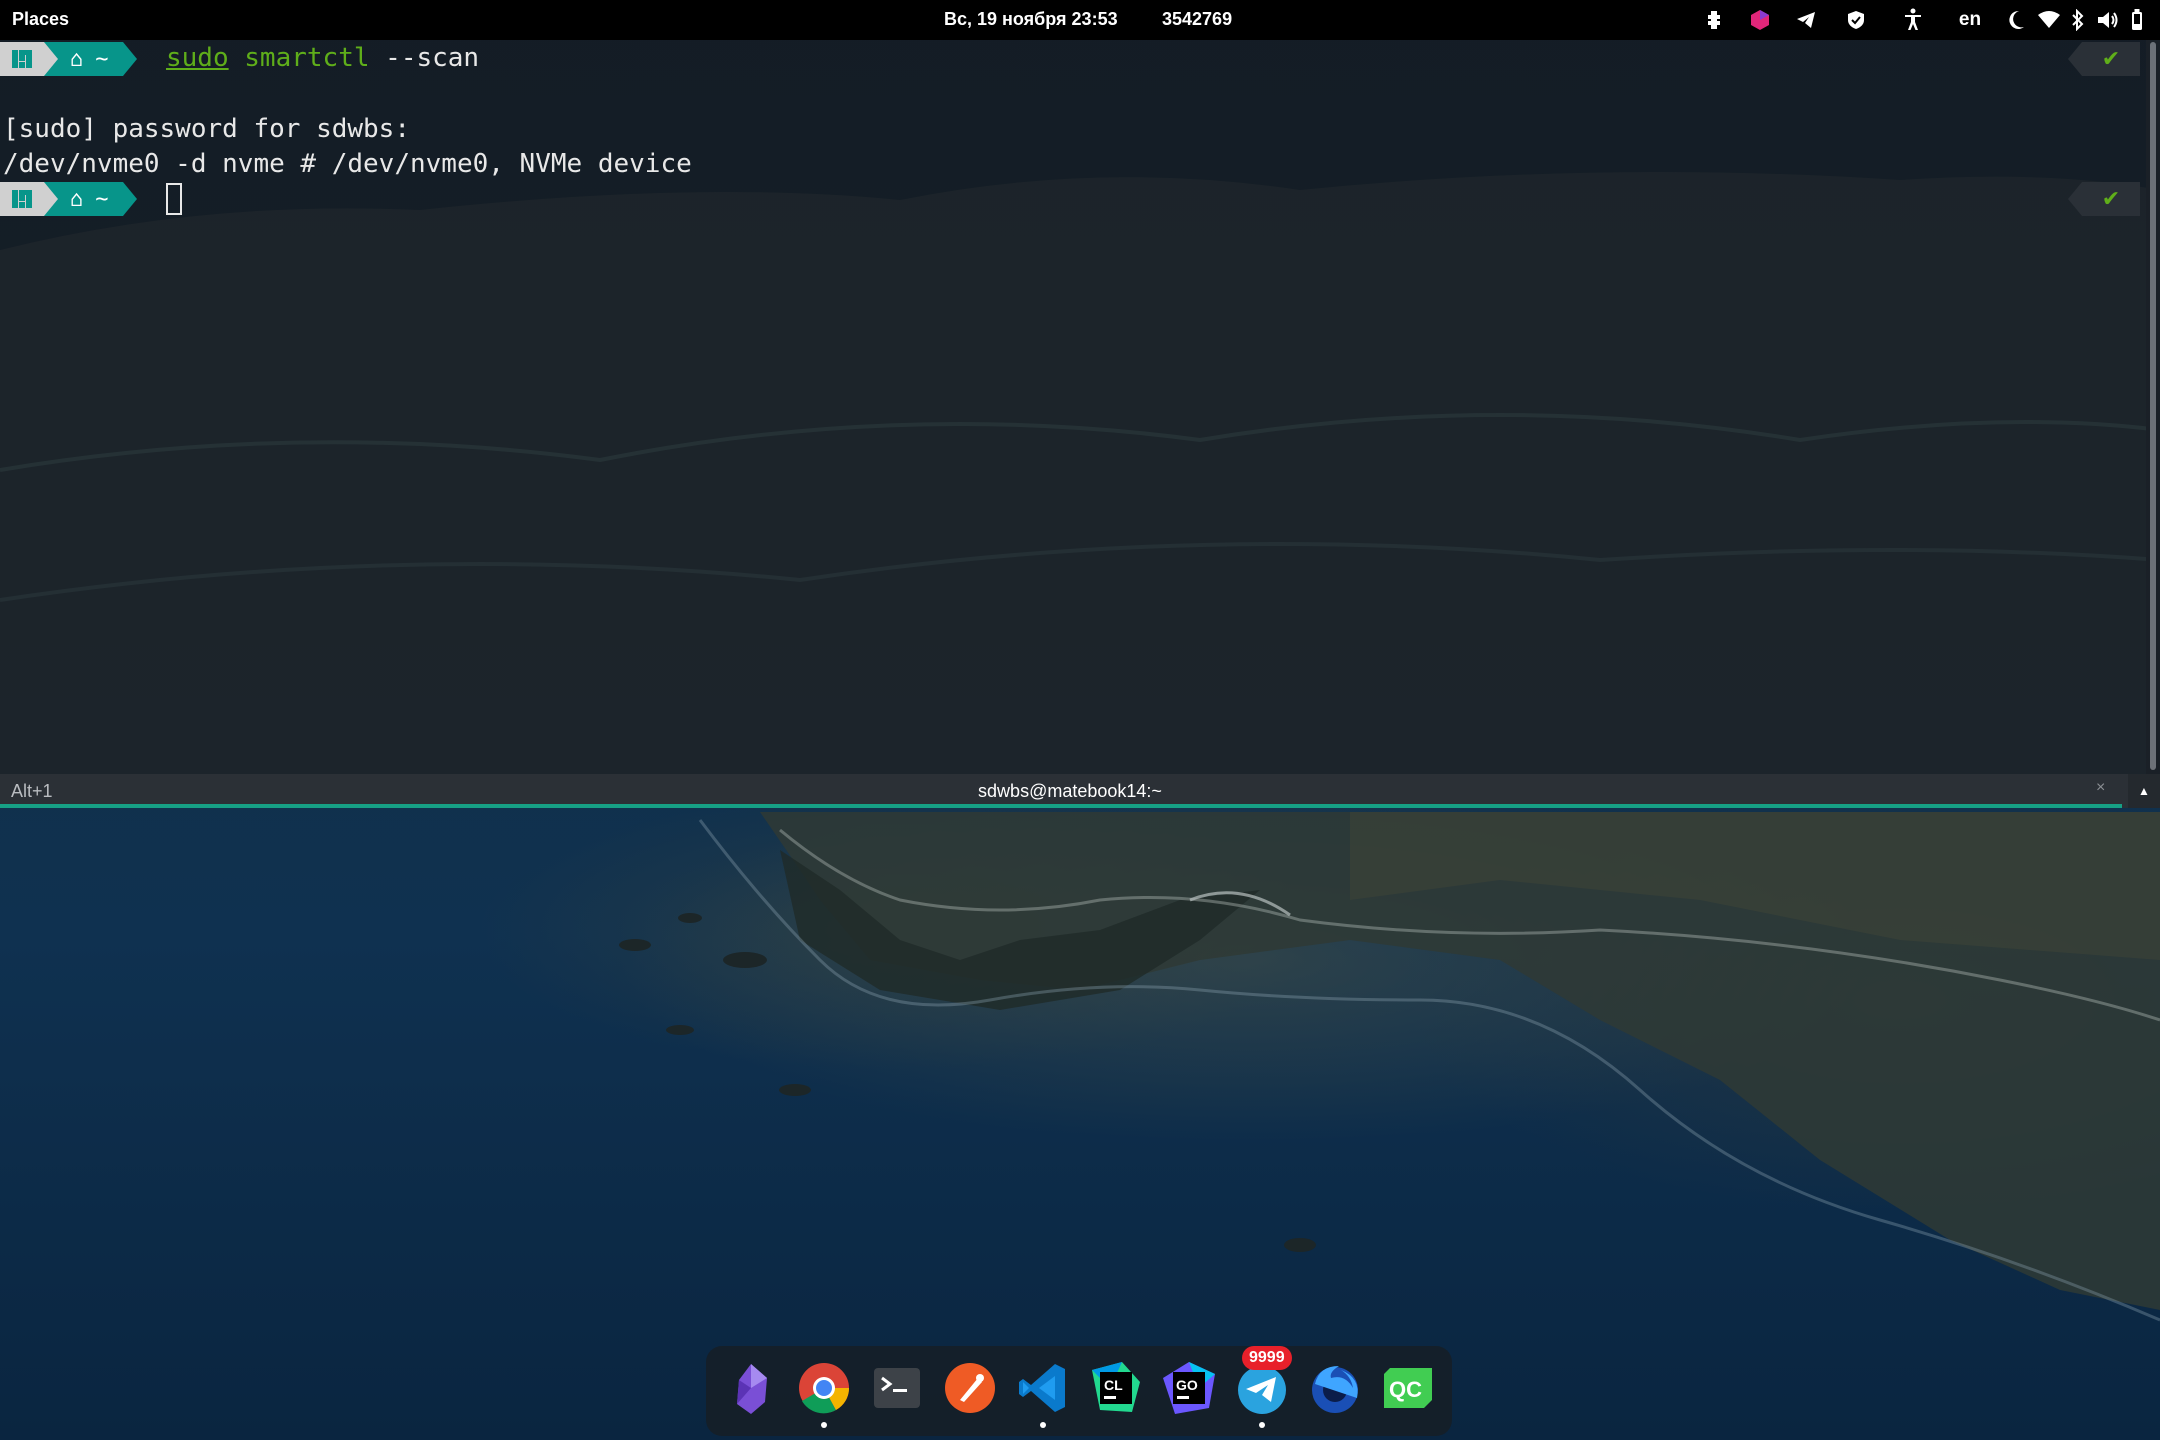 This screenshot has height=1440, width=2160. I want to click on dock-item-clion: CL, so click(1116, 1388).